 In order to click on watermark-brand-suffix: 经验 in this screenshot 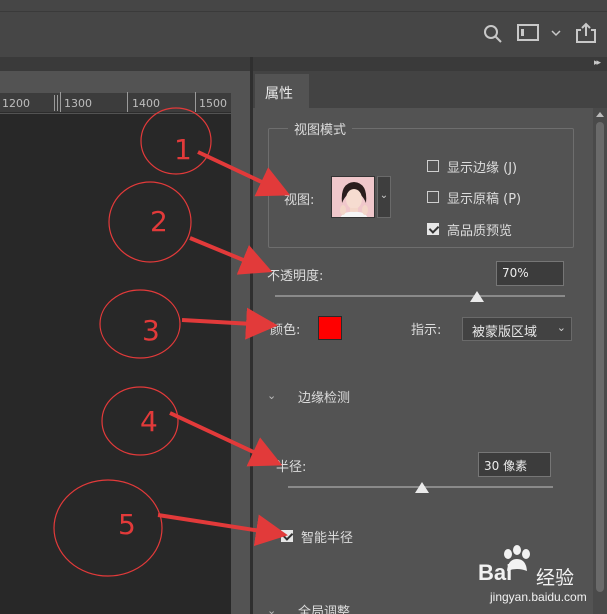, I will do `click(555, 578)`.